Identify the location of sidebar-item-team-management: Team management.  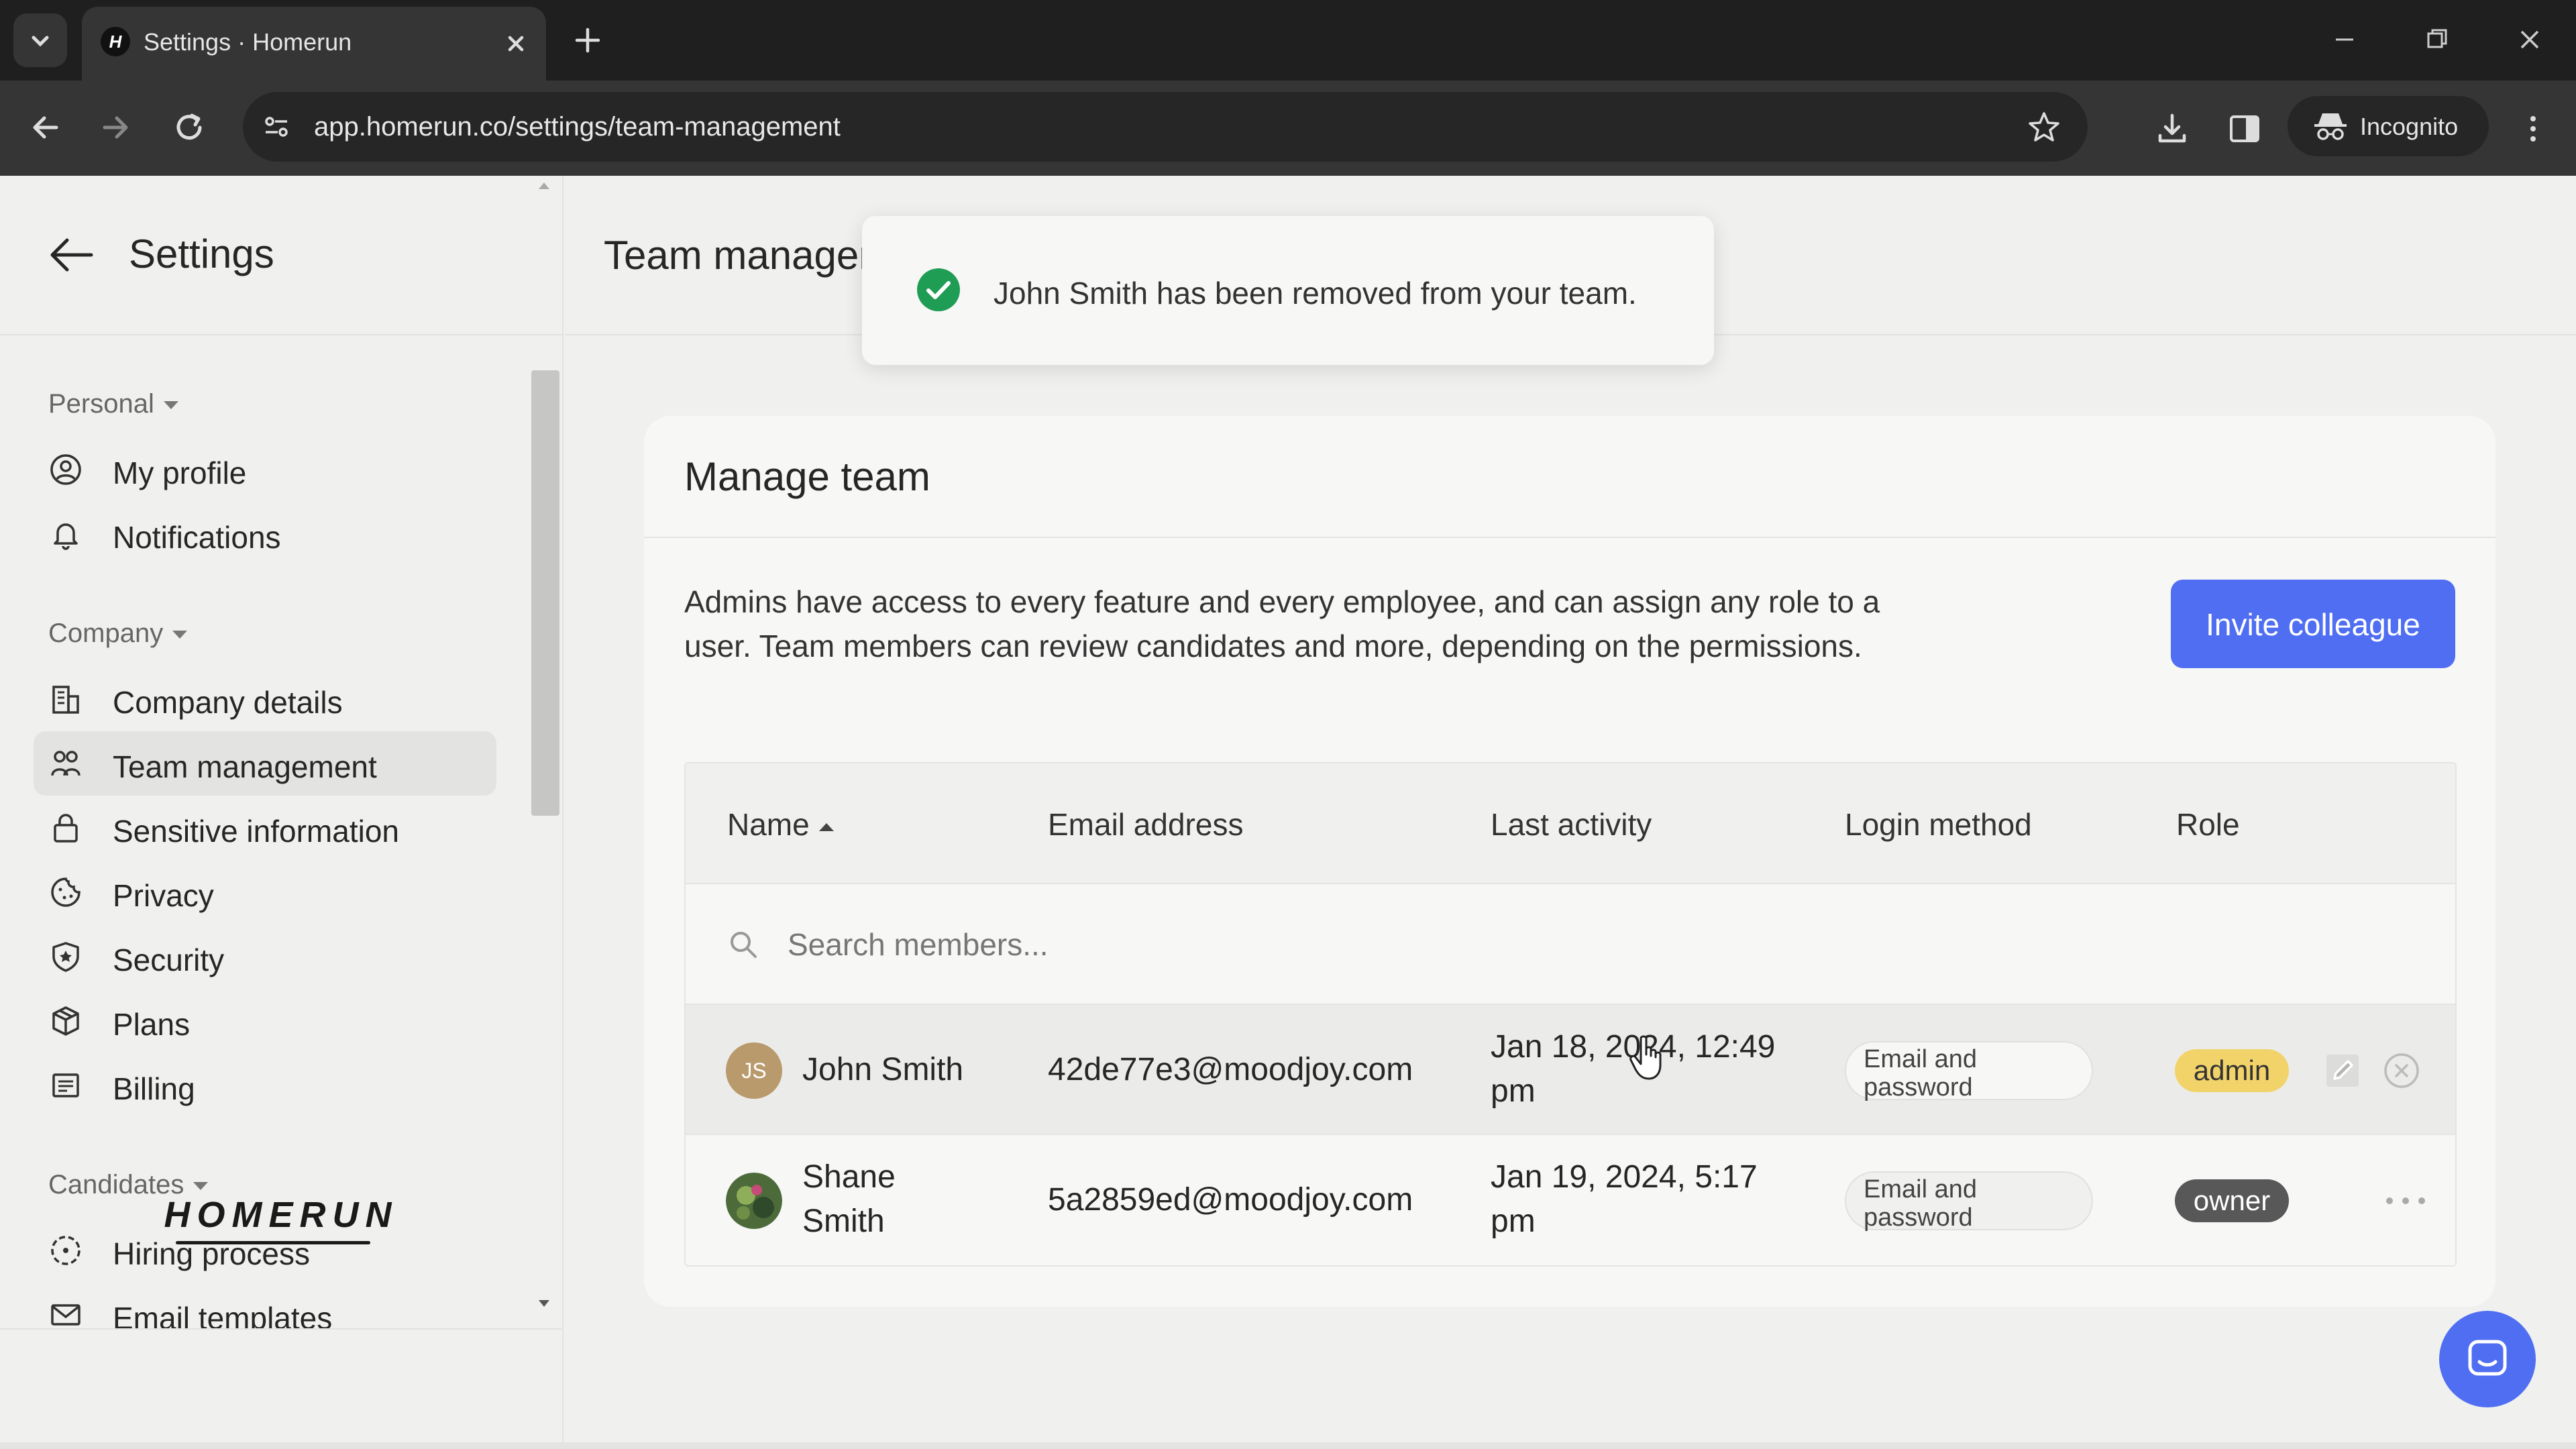
(265, 763).